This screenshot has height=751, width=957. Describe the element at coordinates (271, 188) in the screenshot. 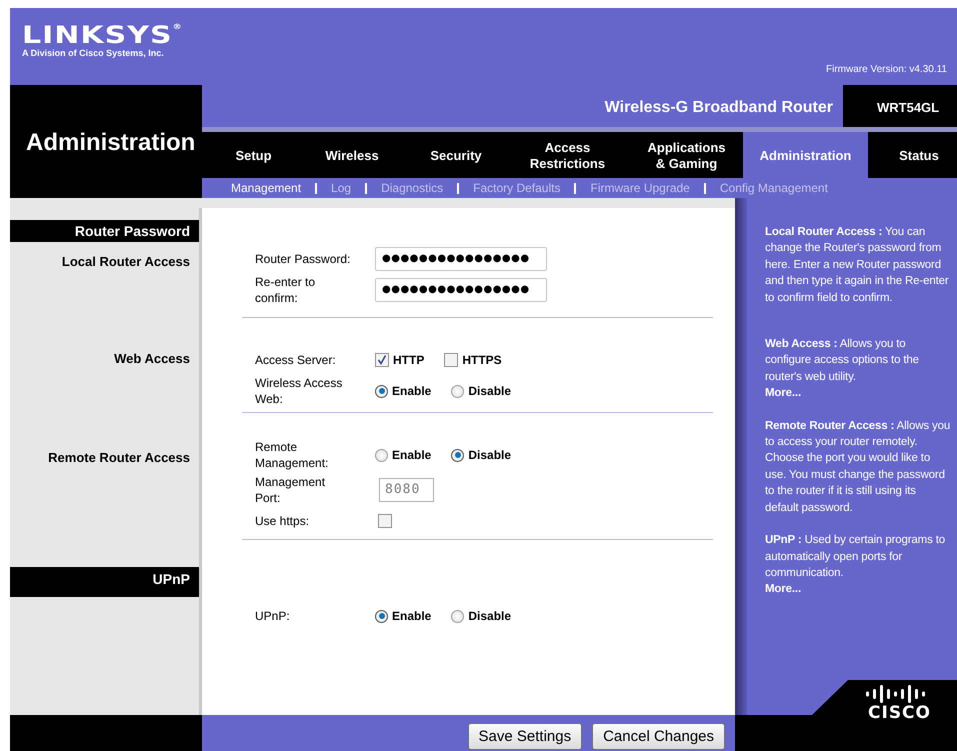

I see `subtab-link: Management` at that location.